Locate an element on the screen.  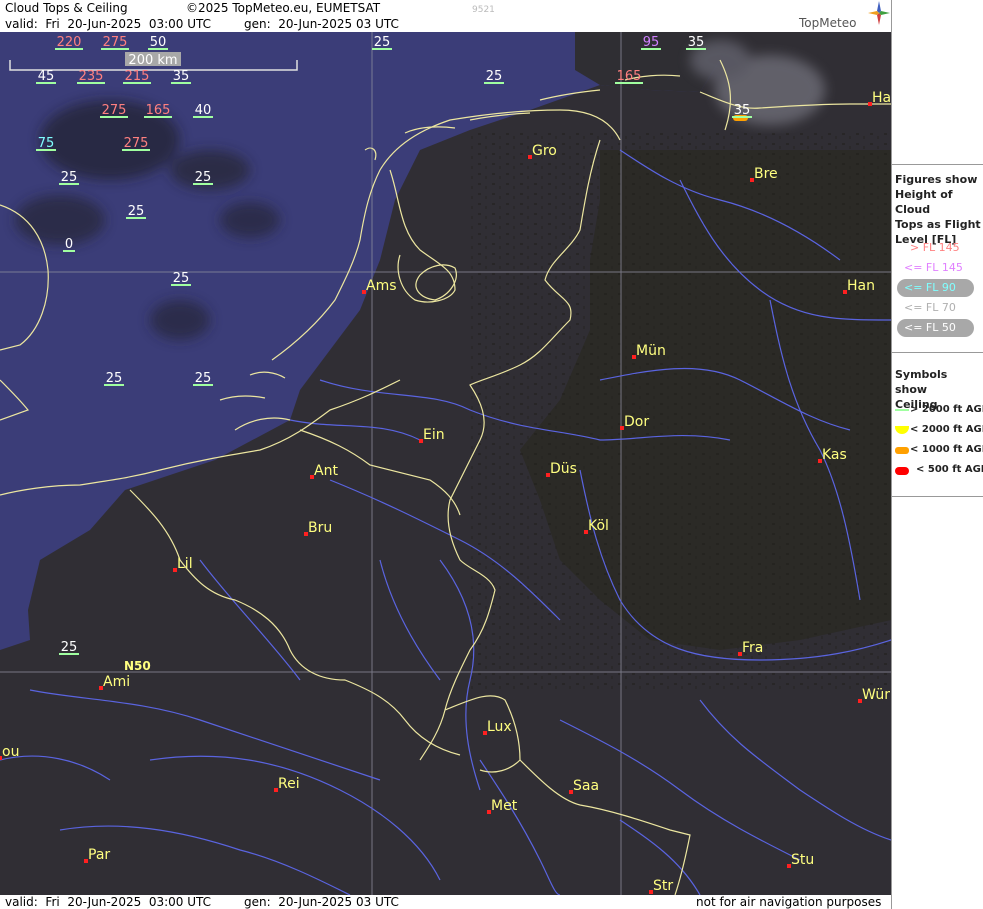
footer-generated-time: gen: 20-Jun-2025 03 UTC is located at coordinates (321, 902).